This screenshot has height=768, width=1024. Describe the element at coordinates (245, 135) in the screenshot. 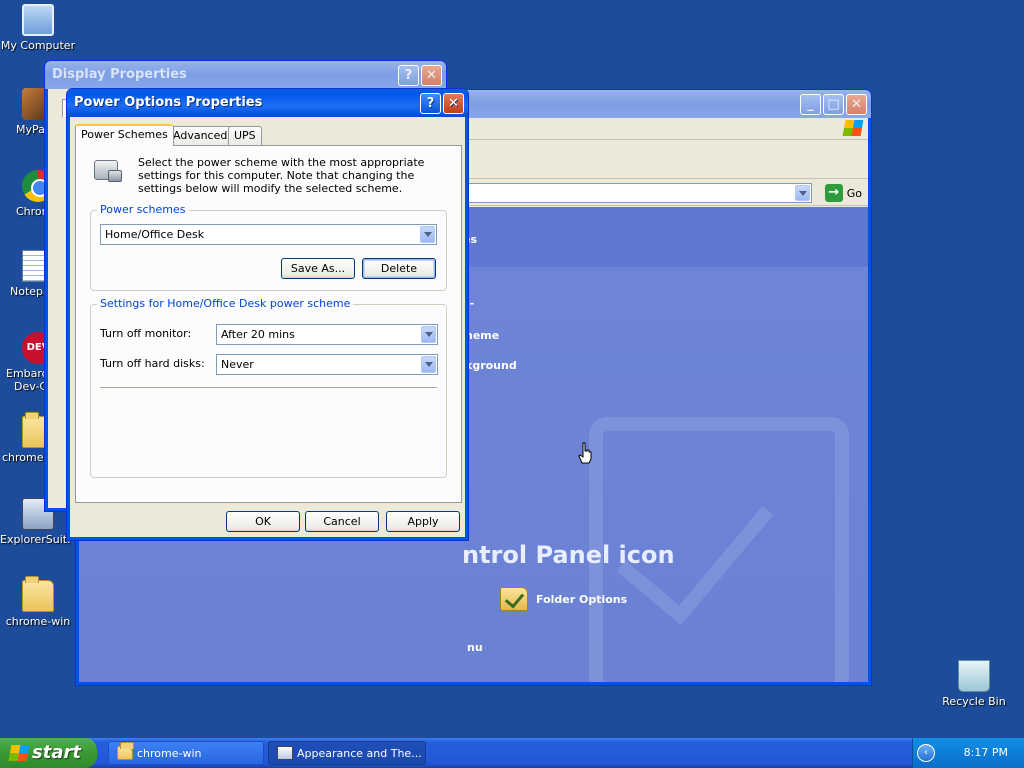

I see `tab-ups: UPS` at that location.